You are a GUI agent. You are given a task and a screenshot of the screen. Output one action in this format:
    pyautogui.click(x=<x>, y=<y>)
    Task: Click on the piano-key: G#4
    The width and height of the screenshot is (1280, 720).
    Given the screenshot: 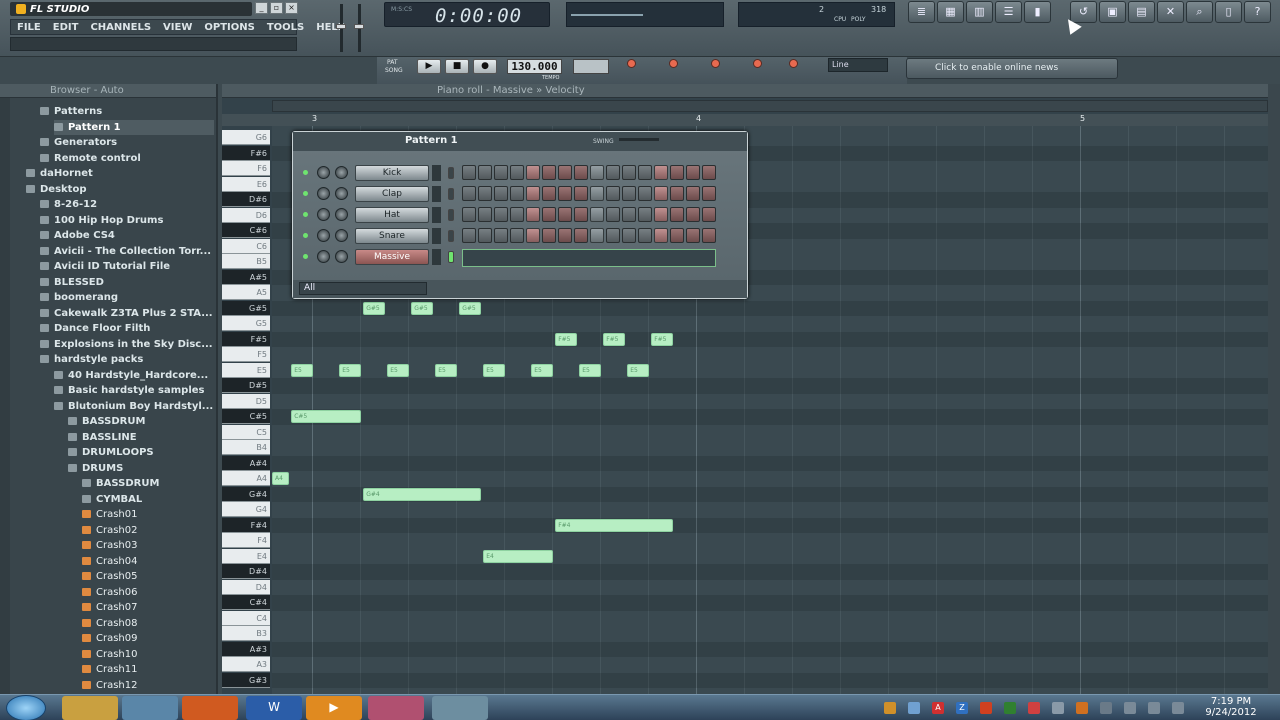 What is the action you would take?
    pyautogui.click(x=246, y=494)
    